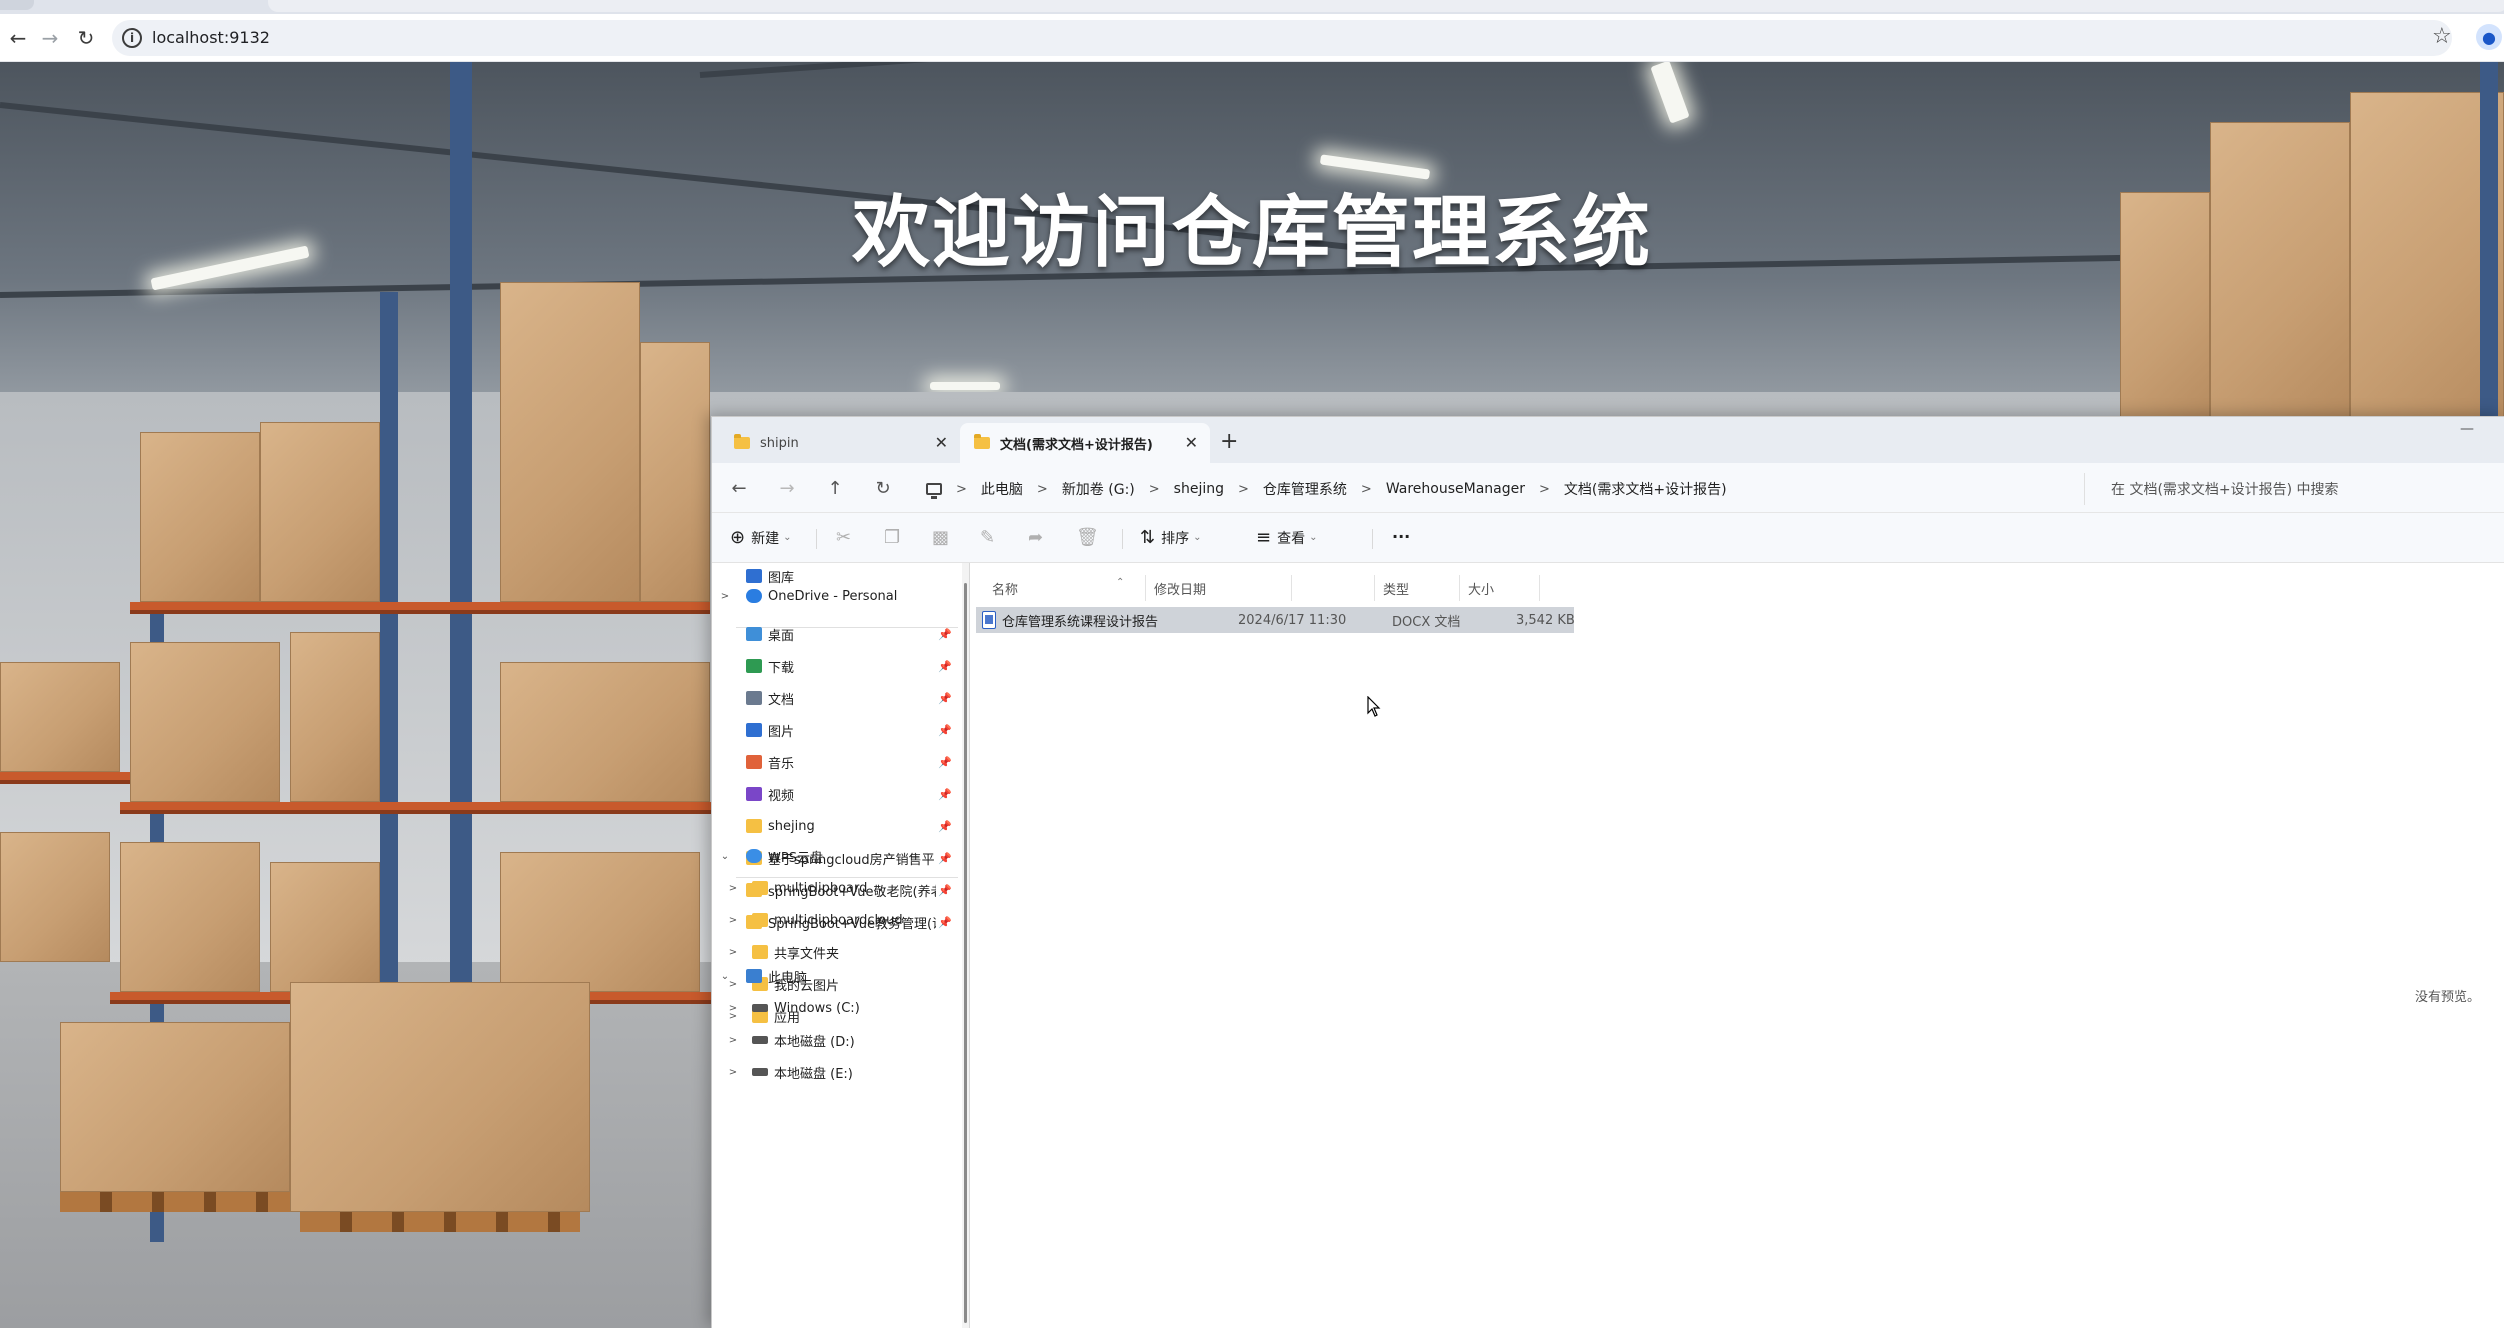 This screenshot has width=2504, height=1328. I want to click on nav-scrollbar, so click(965, 953).